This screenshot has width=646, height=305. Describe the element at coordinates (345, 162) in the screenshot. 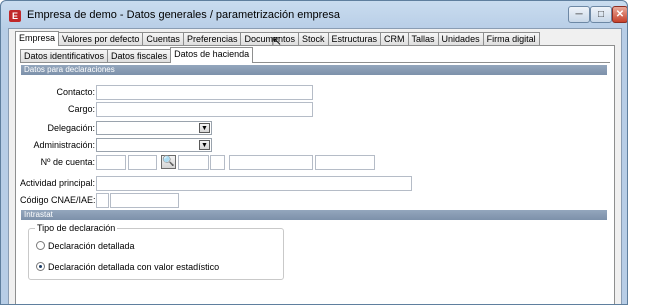

I see `cuenta-extra-input` at that location.